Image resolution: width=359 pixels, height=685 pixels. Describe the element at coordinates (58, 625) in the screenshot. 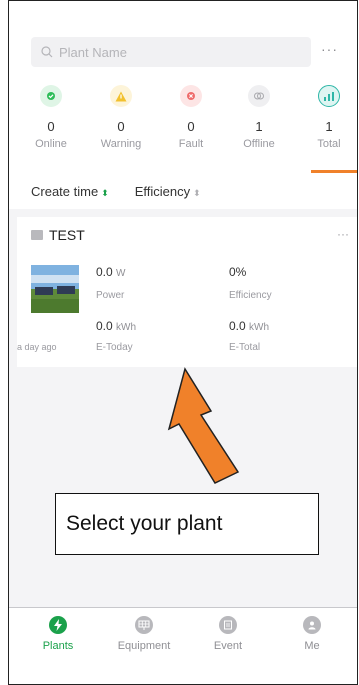

I see `bolt-icon` at that location.